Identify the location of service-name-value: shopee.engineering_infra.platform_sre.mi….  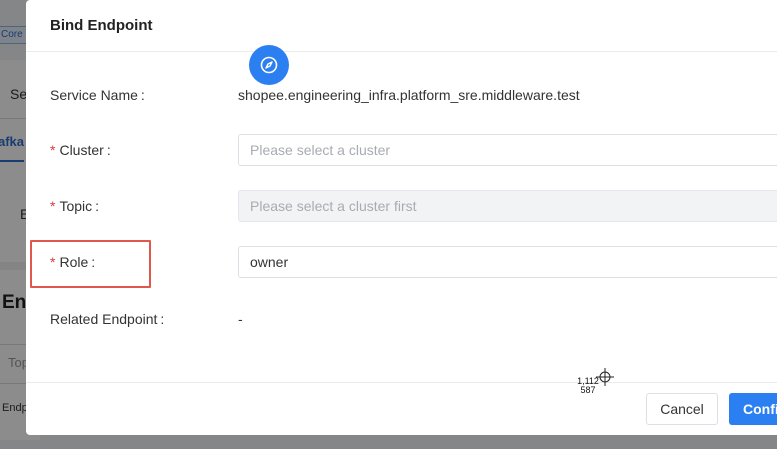
(409, 95).